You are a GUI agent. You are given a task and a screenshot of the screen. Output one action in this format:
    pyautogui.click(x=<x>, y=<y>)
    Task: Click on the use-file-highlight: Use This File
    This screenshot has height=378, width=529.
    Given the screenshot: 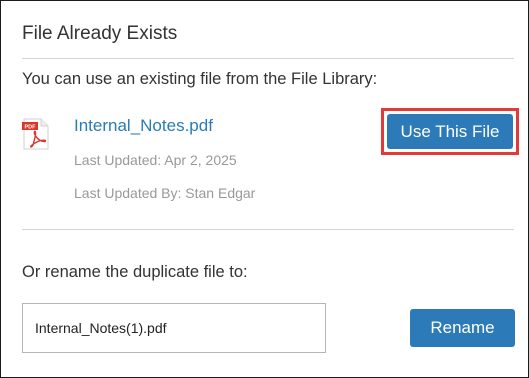 What is the action you would take?
    pyautogui.click(x=450, y=131)
    